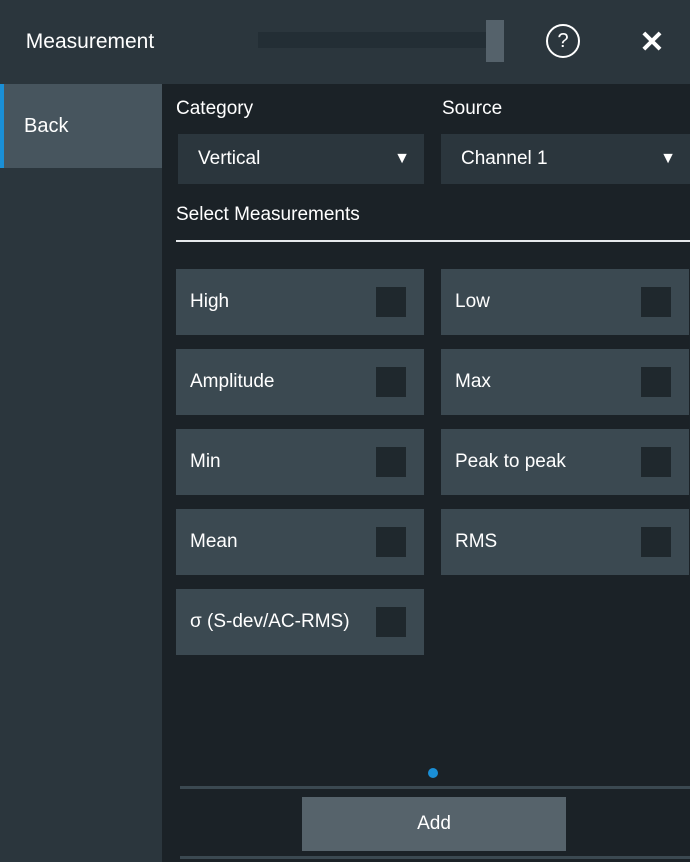  I want to click on category-label: Category, so click(215, 108).